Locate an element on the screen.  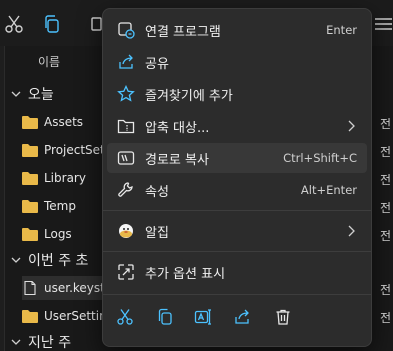
menu-item-label: 속성 is located at coordinates (157, 192).